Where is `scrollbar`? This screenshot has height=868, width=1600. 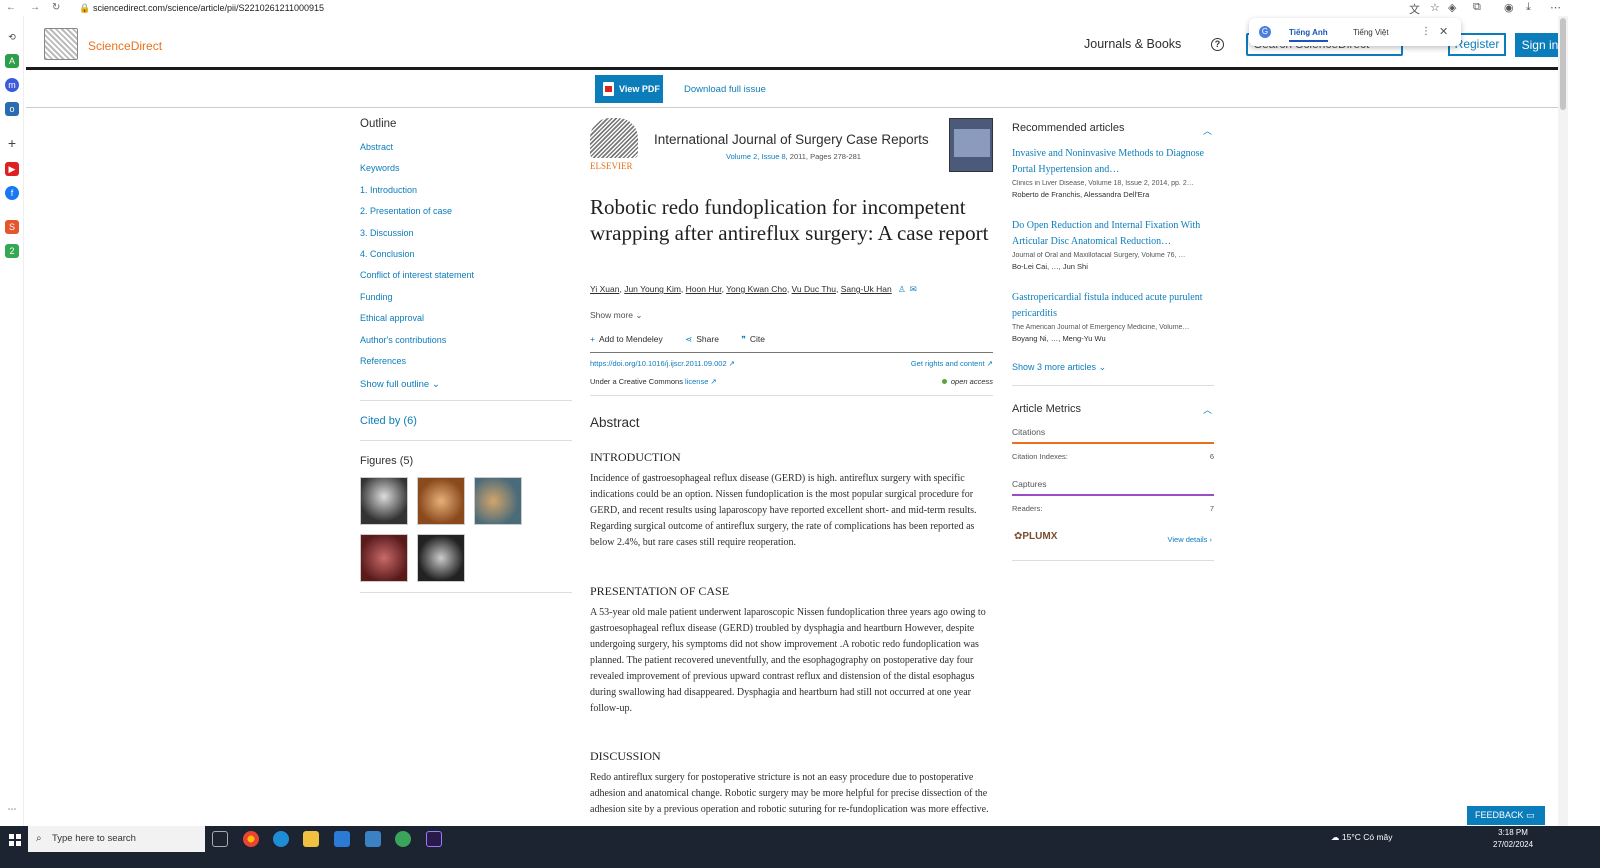 scrollbar is located at coordinates (1563, 430).